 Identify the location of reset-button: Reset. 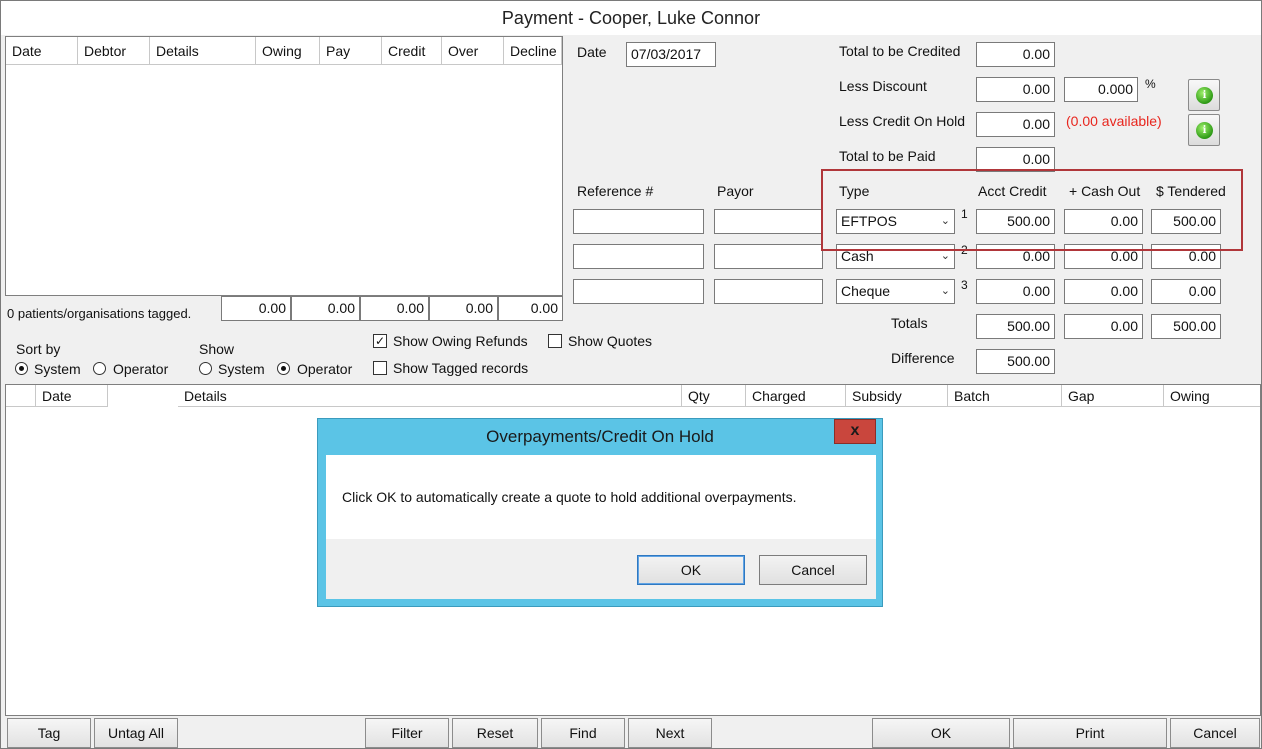
(495, 733).